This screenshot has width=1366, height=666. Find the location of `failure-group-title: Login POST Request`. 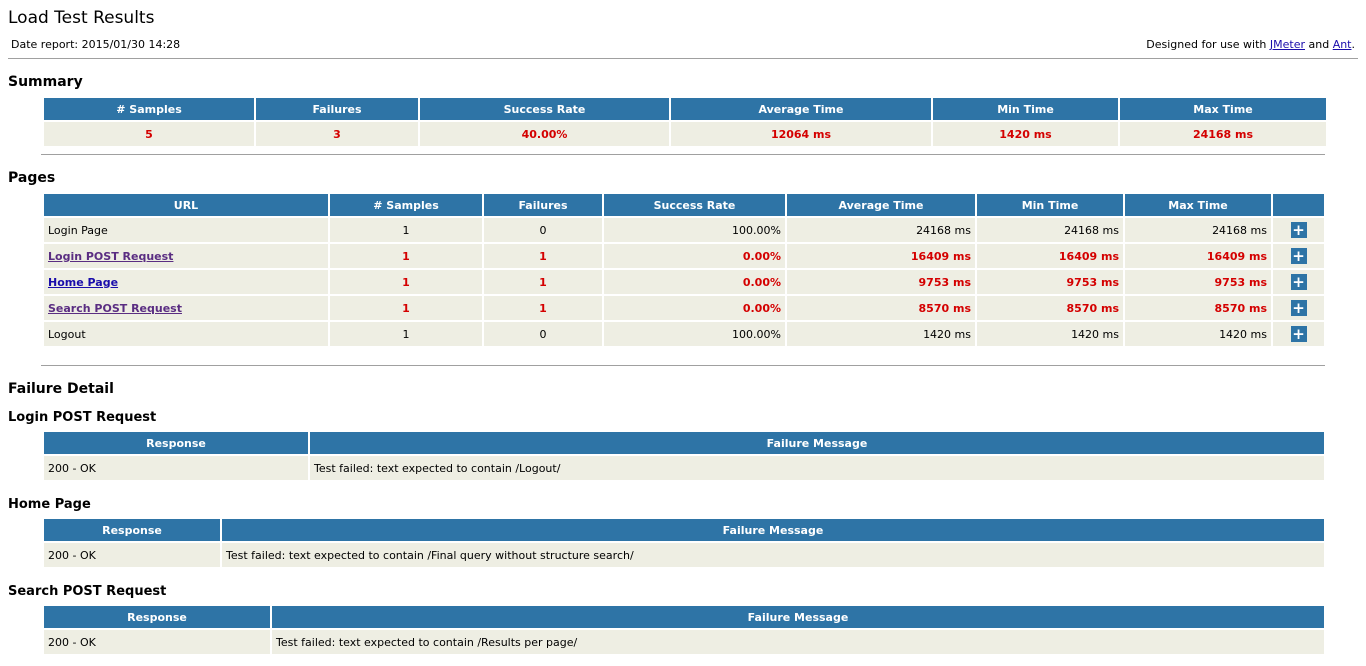

failure-group-title: Login POST Request is located at coordinates (82, 417).